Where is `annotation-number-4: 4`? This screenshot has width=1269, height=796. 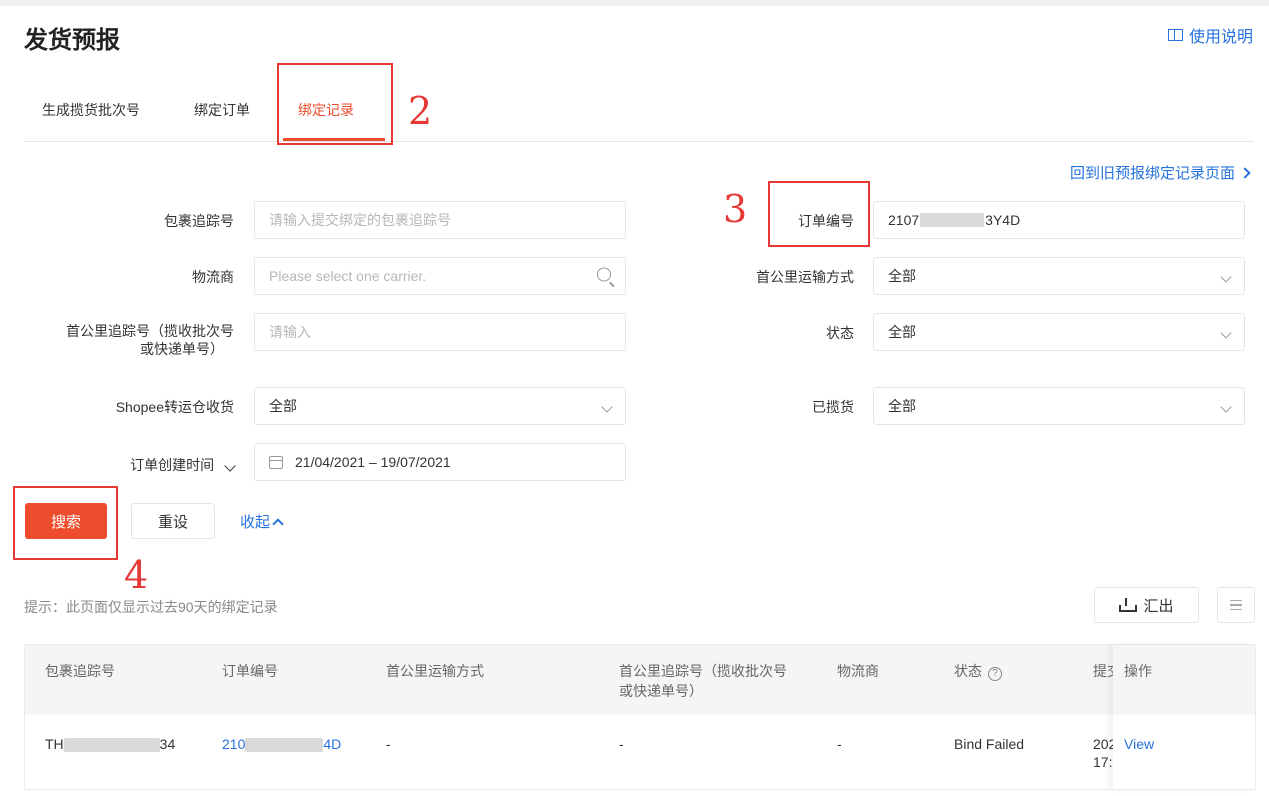
annotation-number-4: 4 is located at coordinates (136, 575).